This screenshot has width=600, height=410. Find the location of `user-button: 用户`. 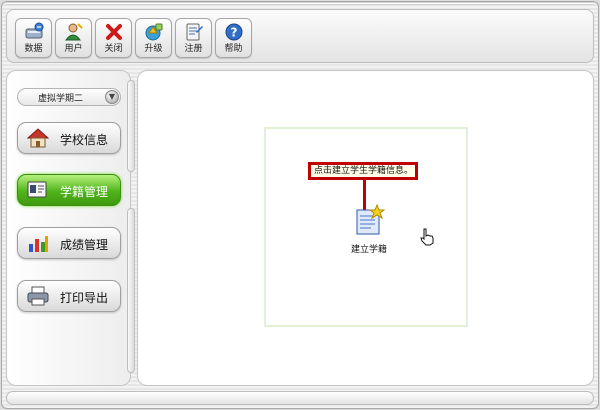

user-button: 用户 is located at coordinates (73, 38).